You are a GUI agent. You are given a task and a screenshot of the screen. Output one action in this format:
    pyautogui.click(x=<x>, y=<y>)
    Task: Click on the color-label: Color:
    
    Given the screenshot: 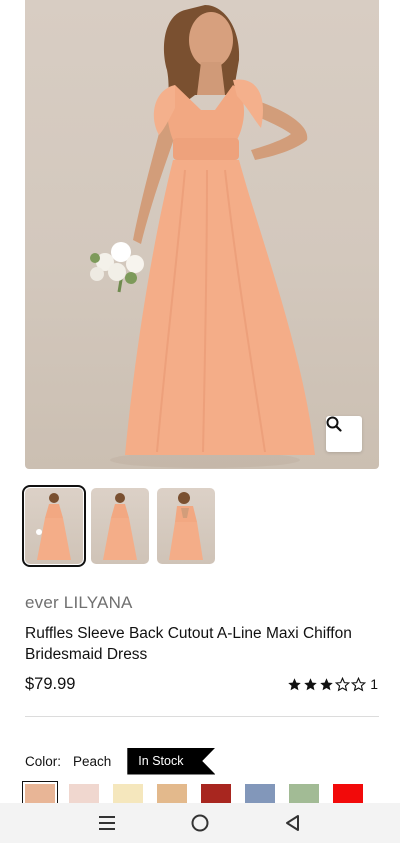 What is the action you would take?
    pyautogui.click(x=43, y=761)
    